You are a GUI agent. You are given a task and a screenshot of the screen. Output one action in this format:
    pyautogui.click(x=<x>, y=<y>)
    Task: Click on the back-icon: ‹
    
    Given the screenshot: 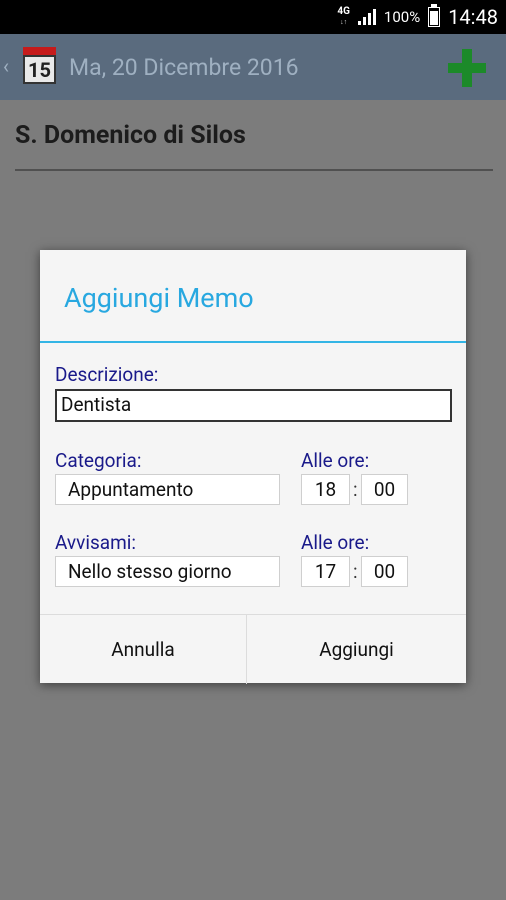 What is the action you would take?
    pyautogui.click(x=6, y=66)
    